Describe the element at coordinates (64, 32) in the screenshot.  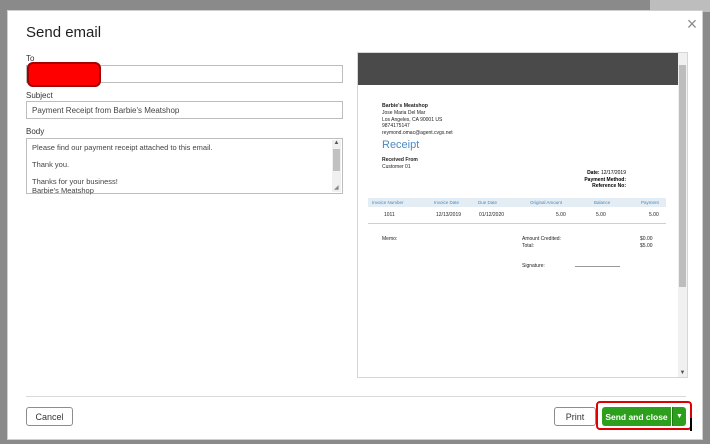
I see `dialog-title: Send email` at that location.